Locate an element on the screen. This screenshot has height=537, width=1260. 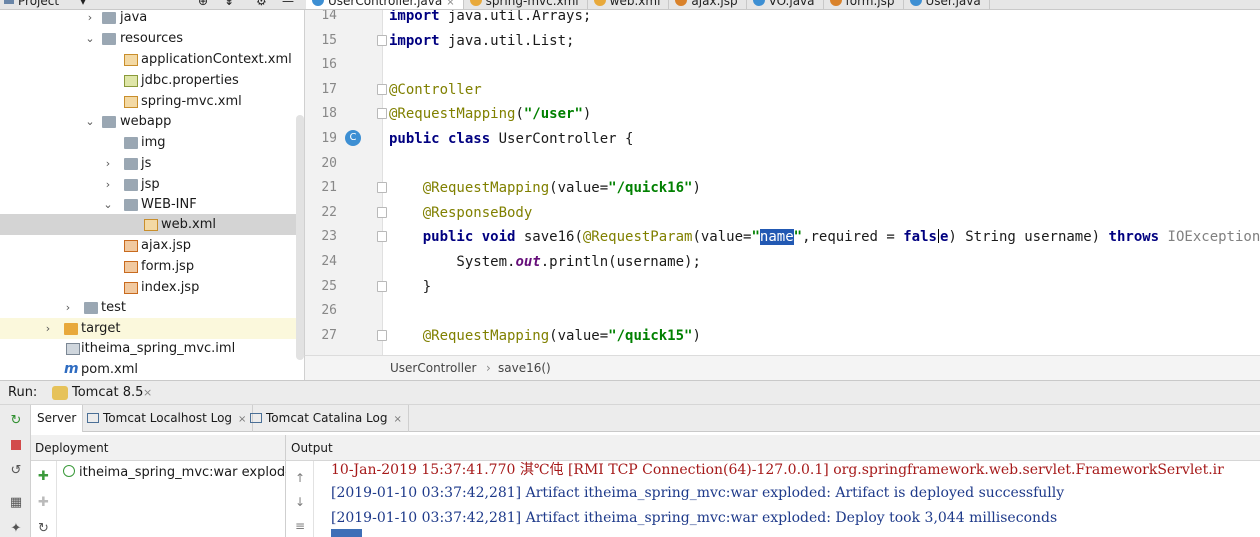
tree-item-img: img is located at coordinates (148, 142).